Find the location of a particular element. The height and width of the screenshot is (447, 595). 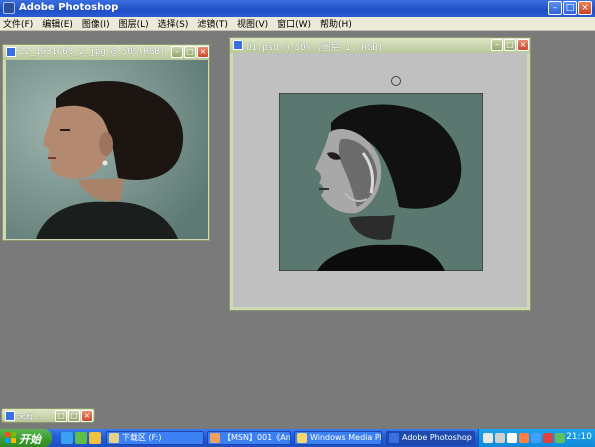

clock: 21:10 is located at coordinates (579, 437).